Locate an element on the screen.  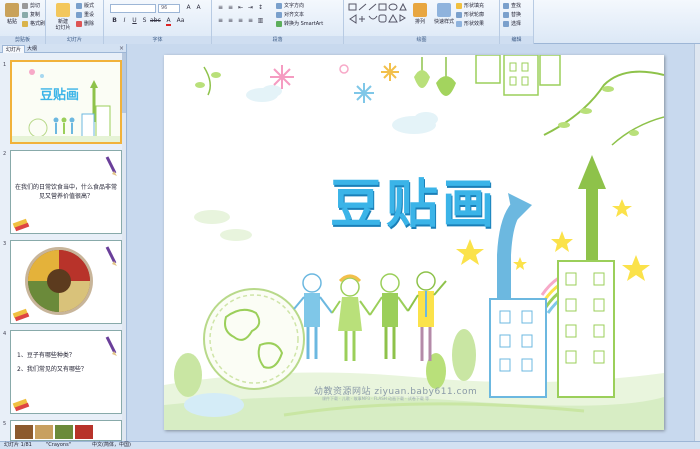
outline-pen-icon is located at coordinates (459, 15).